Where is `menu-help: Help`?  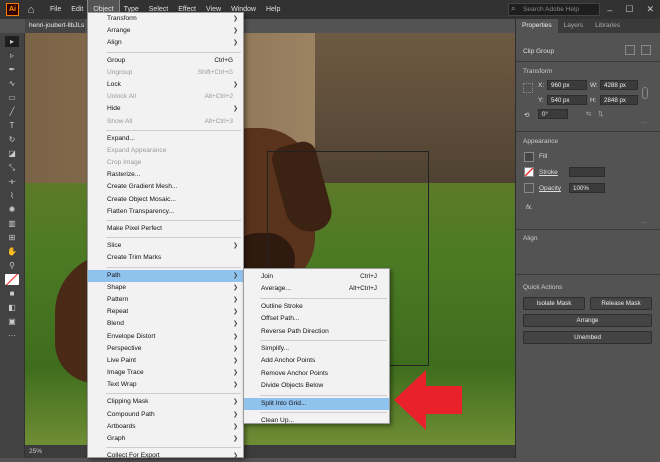 menu-help: Help is located at coordinates (273, 9).